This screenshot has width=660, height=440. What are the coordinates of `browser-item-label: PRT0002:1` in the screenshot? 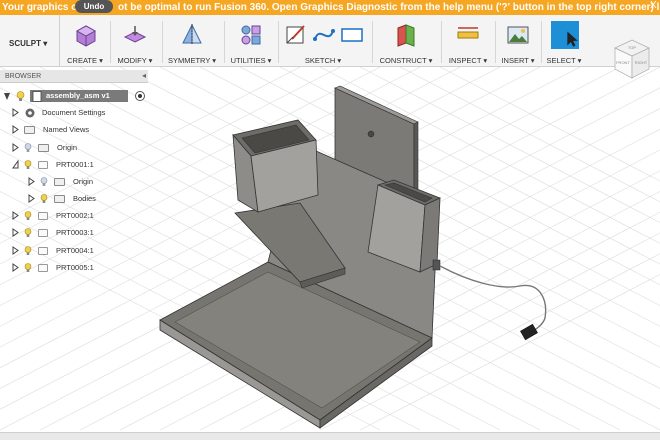 It's located at (75, 215).